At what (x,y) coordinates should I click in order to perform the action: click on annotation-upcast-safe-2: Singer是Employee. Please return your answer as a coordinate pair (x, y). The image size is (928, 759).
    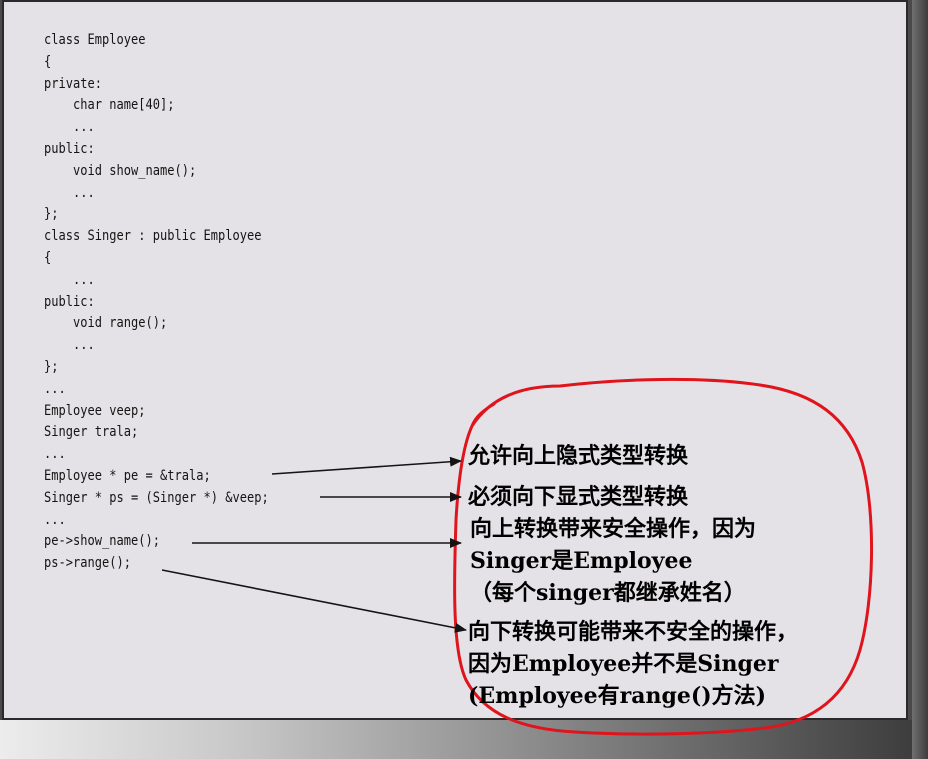
    Looking at the image, I should click on (581, 561).